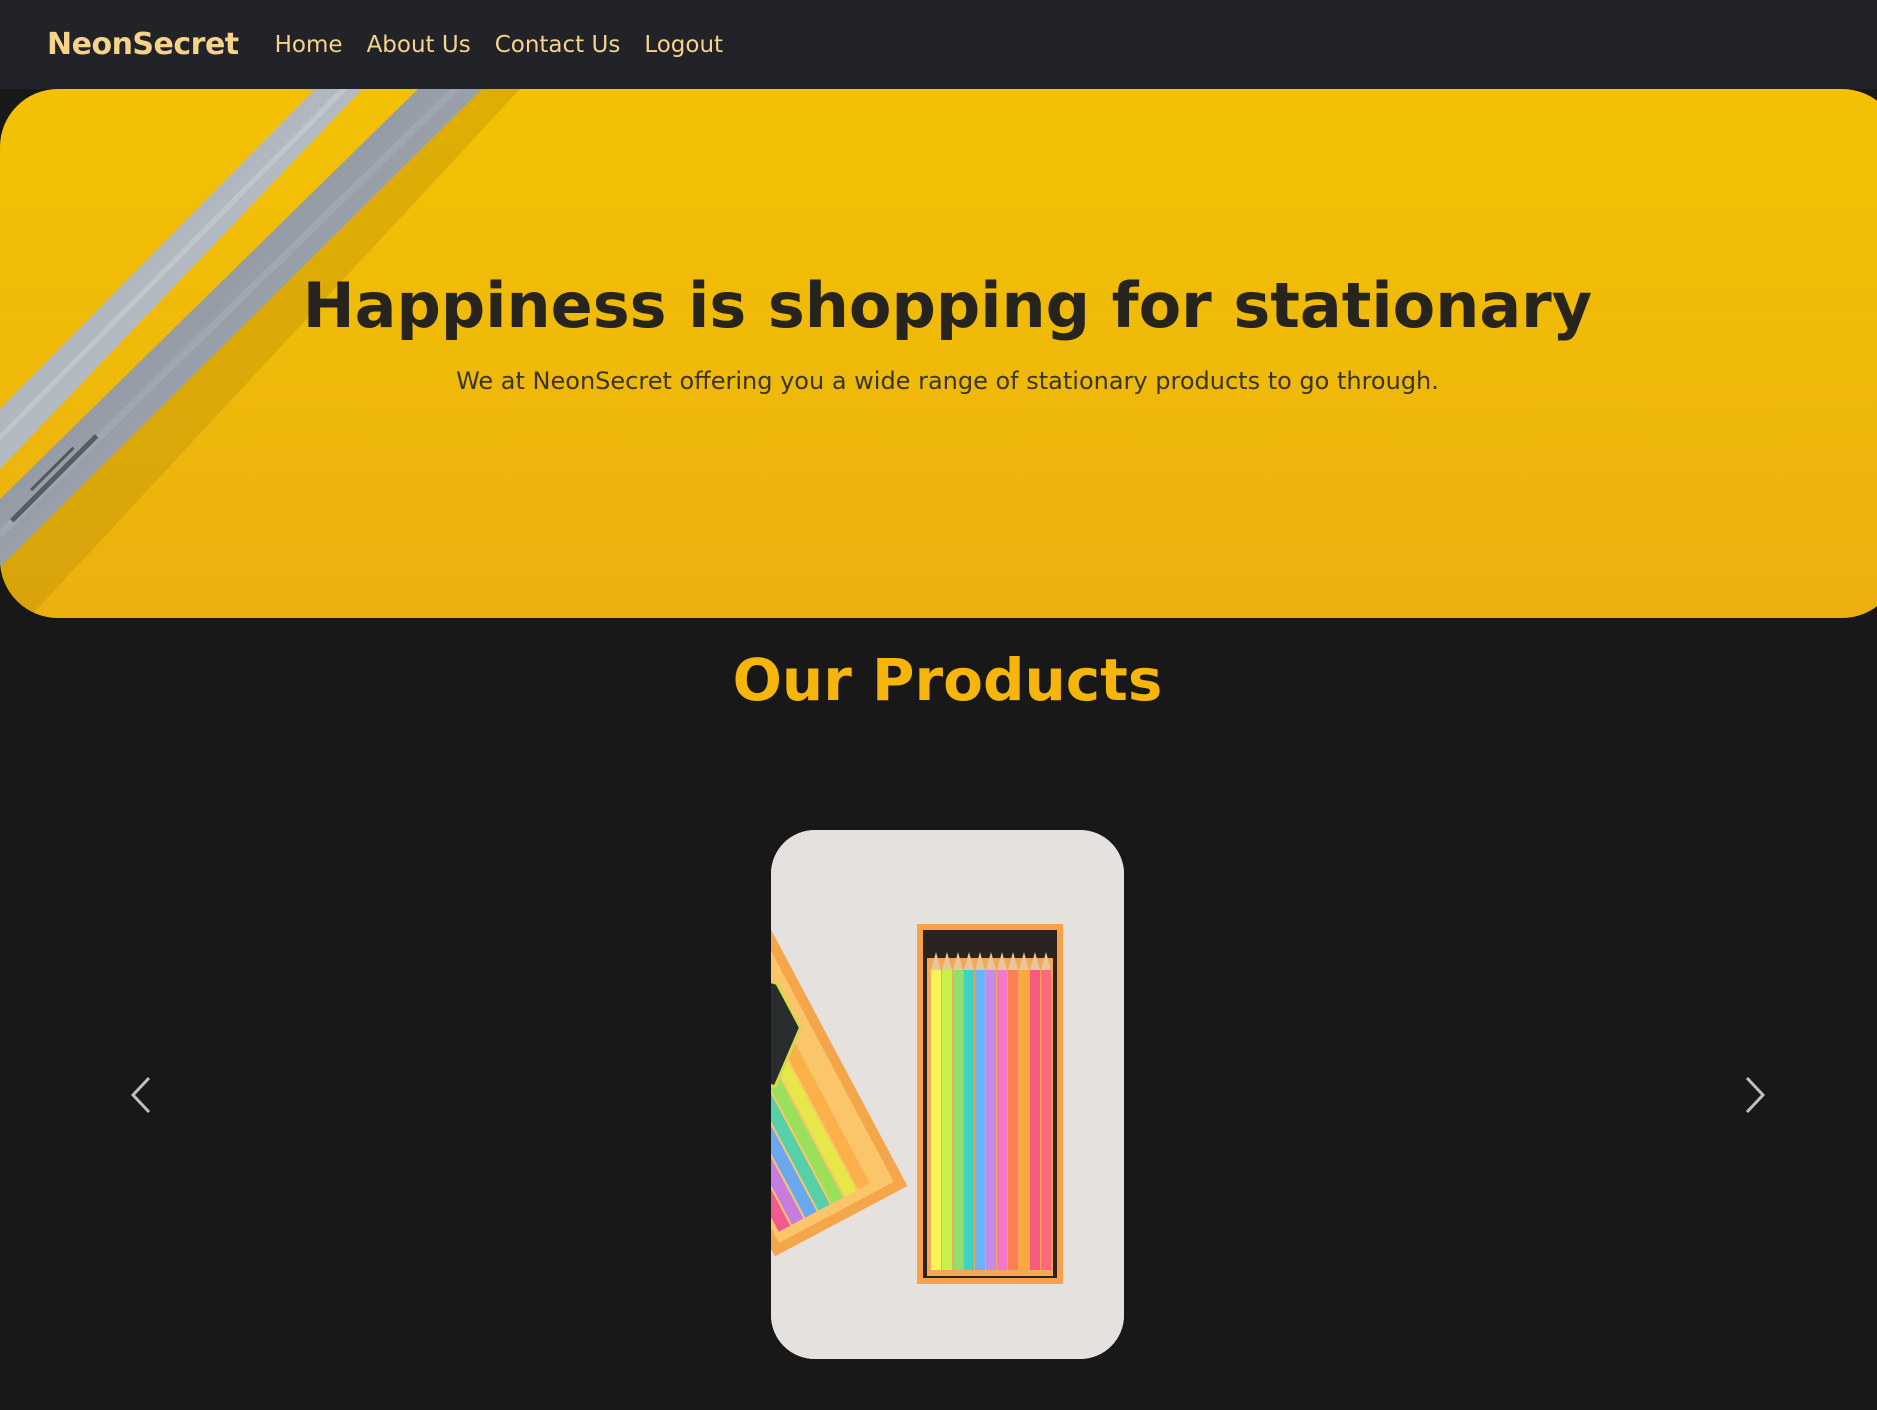  Describe the element at coordinates (143, 44) in the screenshot. I see `brand-logo: NeonSecret` at that location.